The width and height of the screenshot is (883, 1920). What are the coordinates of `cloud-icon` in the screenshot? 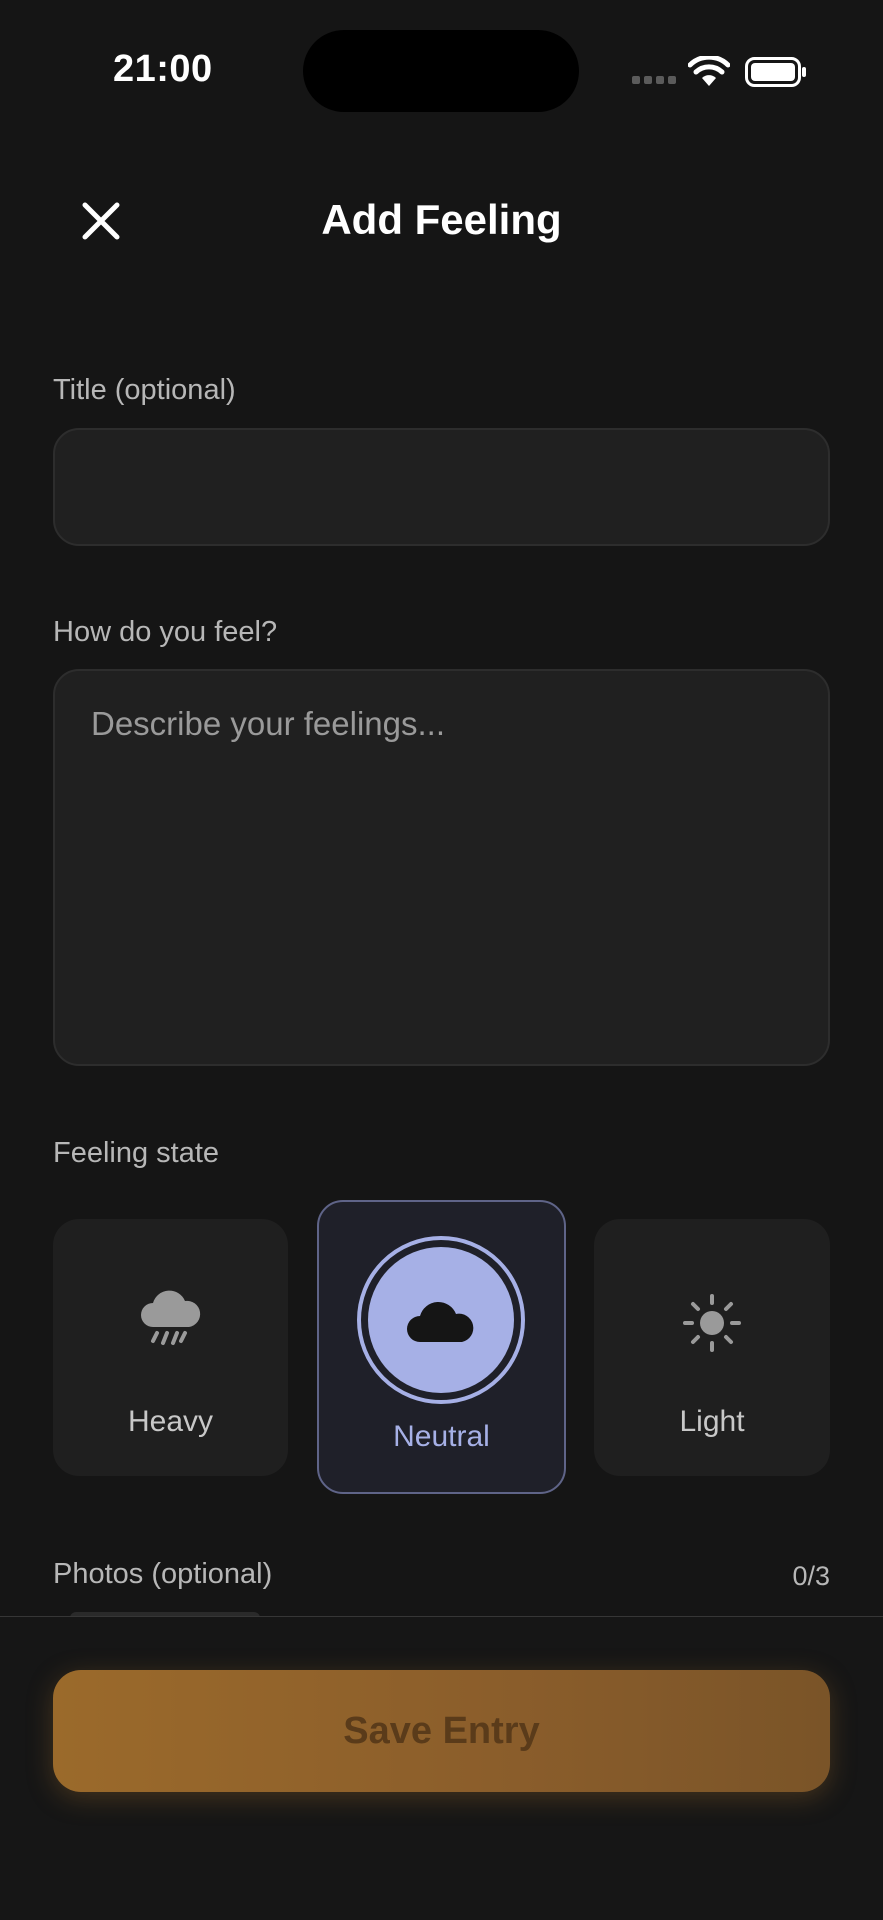 It's located at (440, 1321).